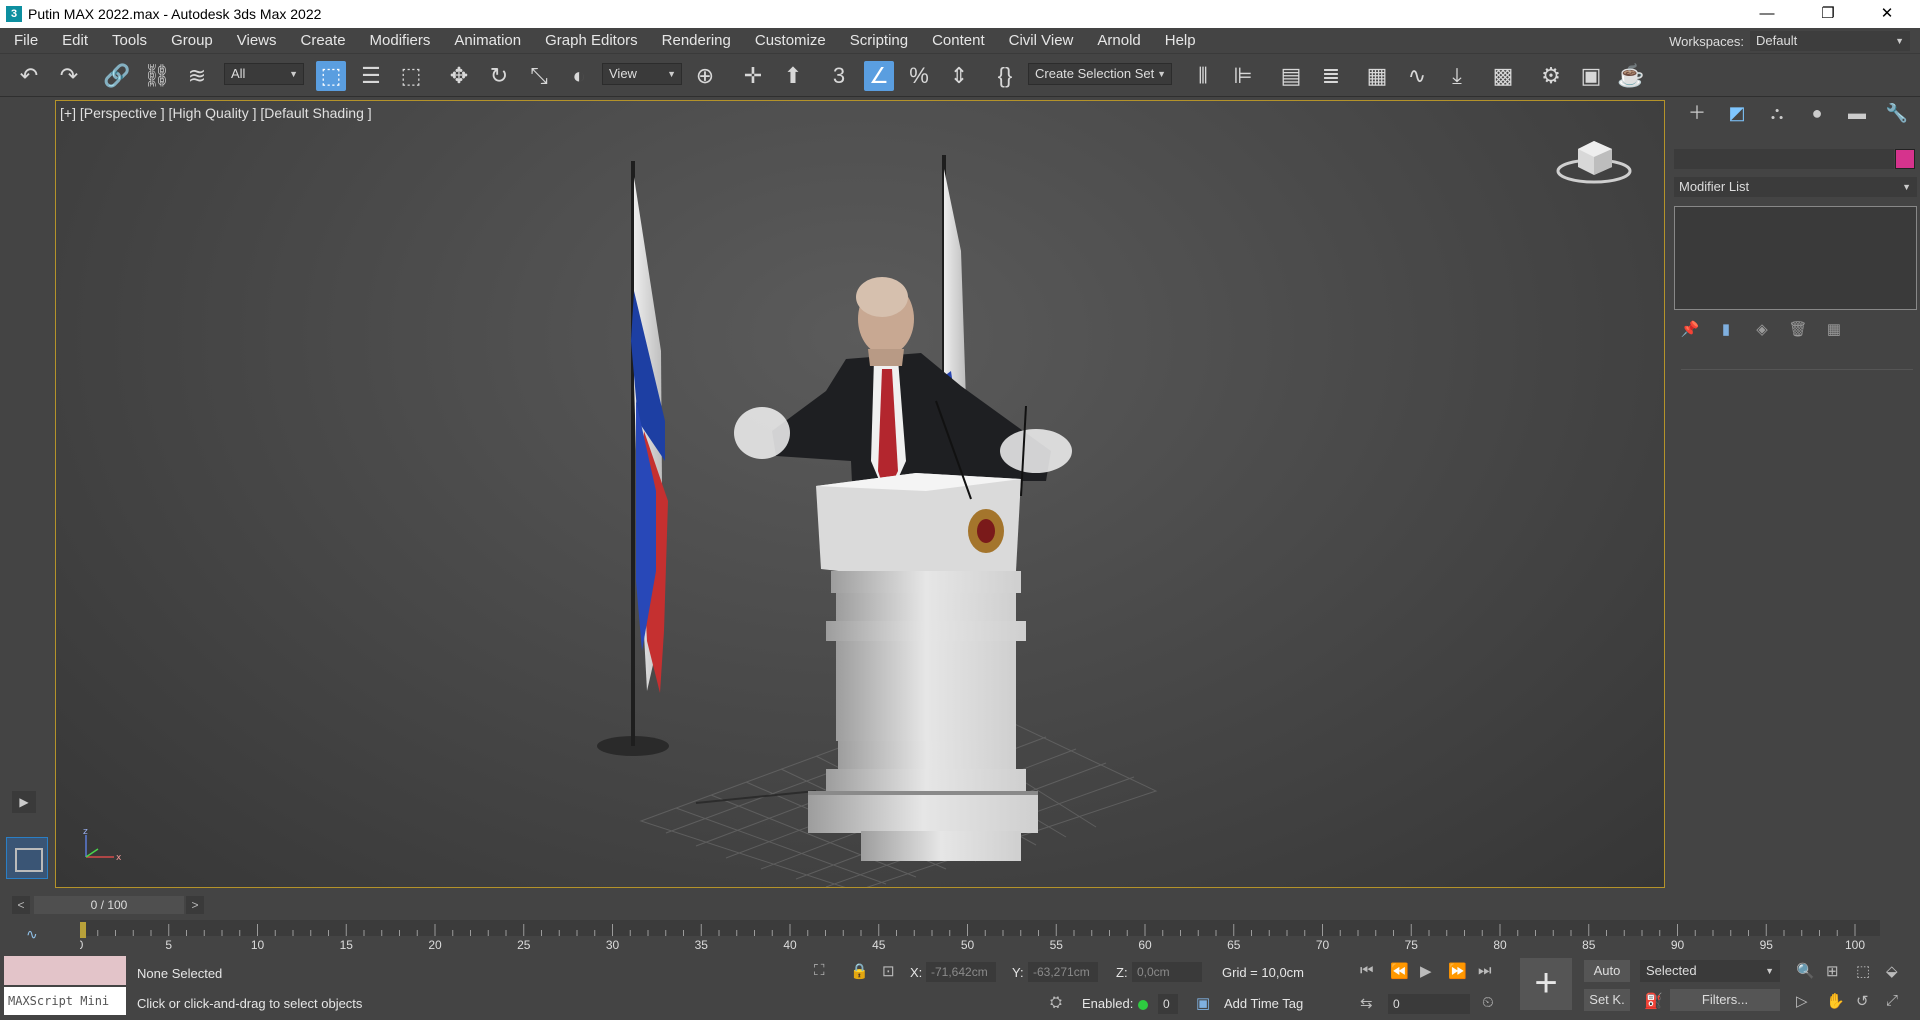  Describe the element at coordinates (819, 970) in the screenshot. I see `isolate-selection-icon: ⛶` at that location.